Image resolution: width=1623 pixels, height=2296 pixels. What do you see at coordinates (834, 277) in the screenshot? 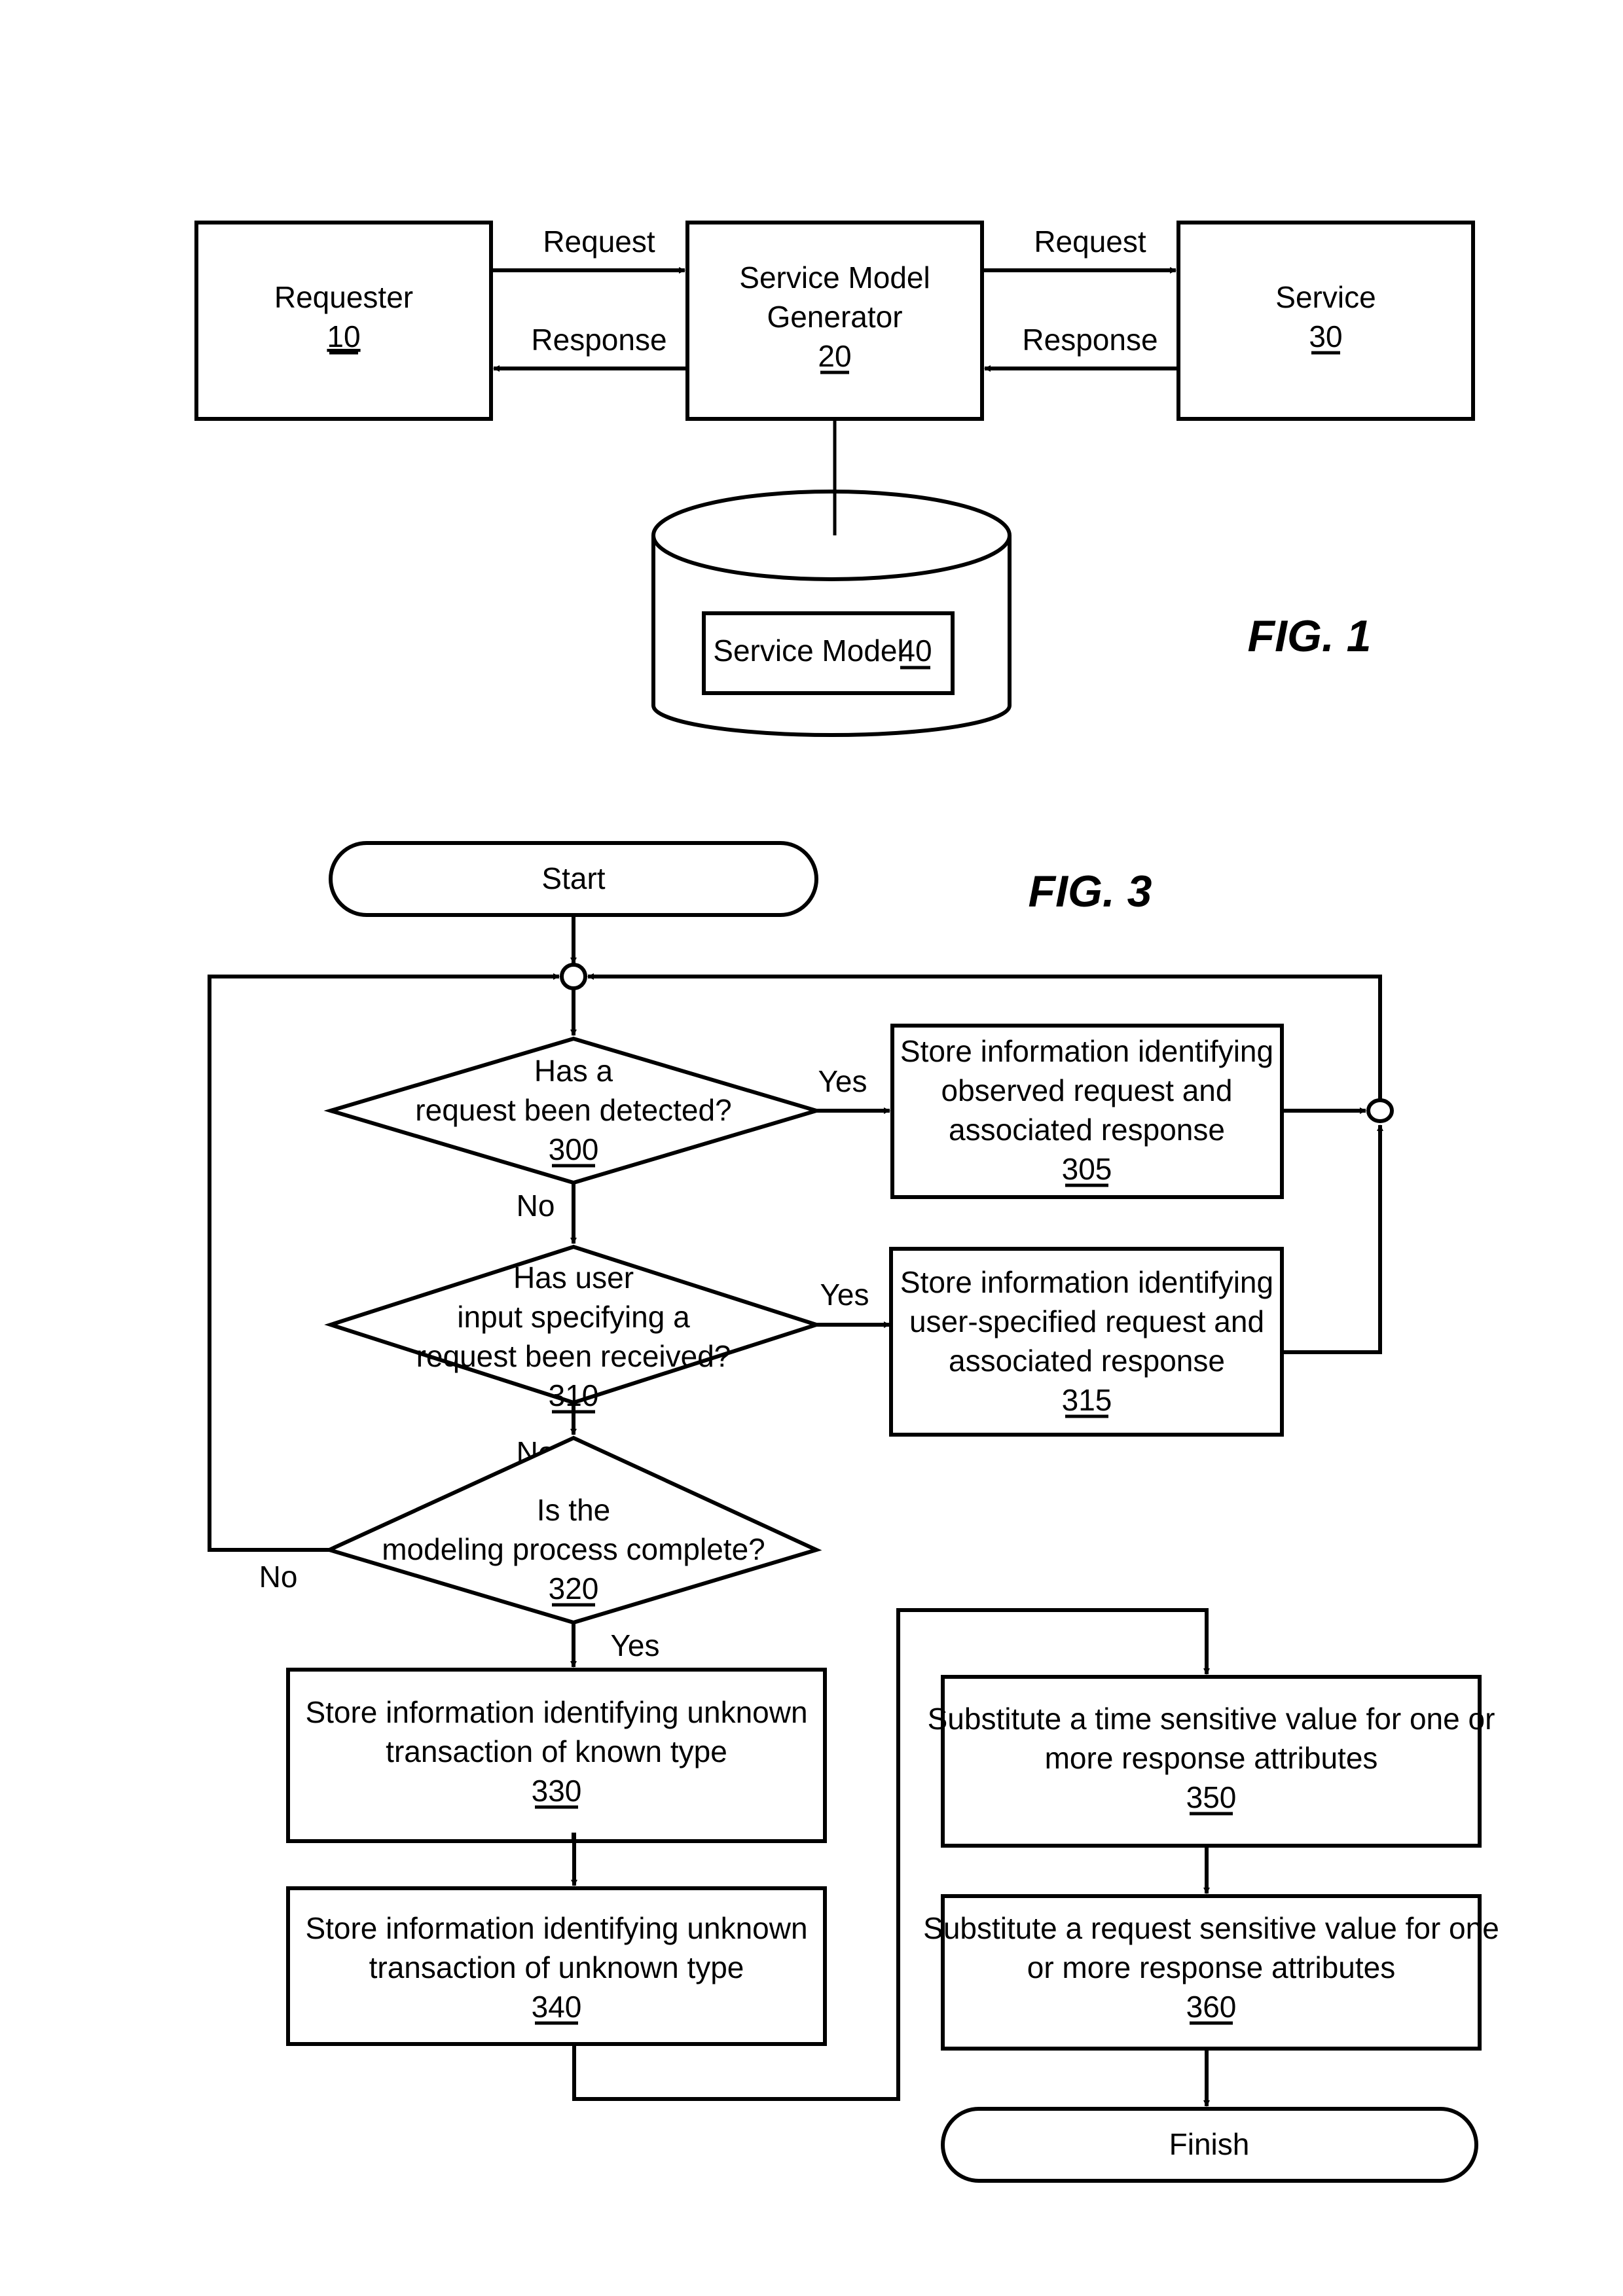
I see `generator-label-line1: Service Model` at bounding box center [834, 277].